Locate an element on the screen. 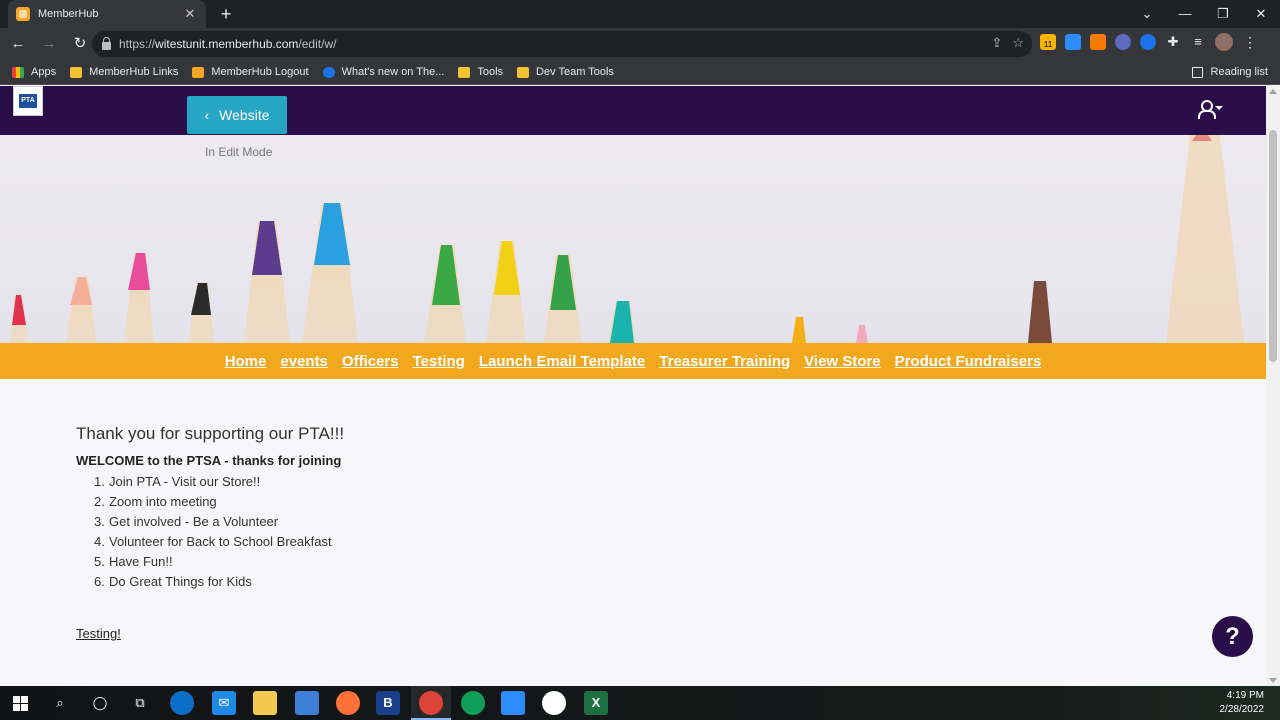 The width and height of the screenshot is (1280, 720). bookmark-memberhub-links: MemberHub Links is located at coordinates (124, 72).